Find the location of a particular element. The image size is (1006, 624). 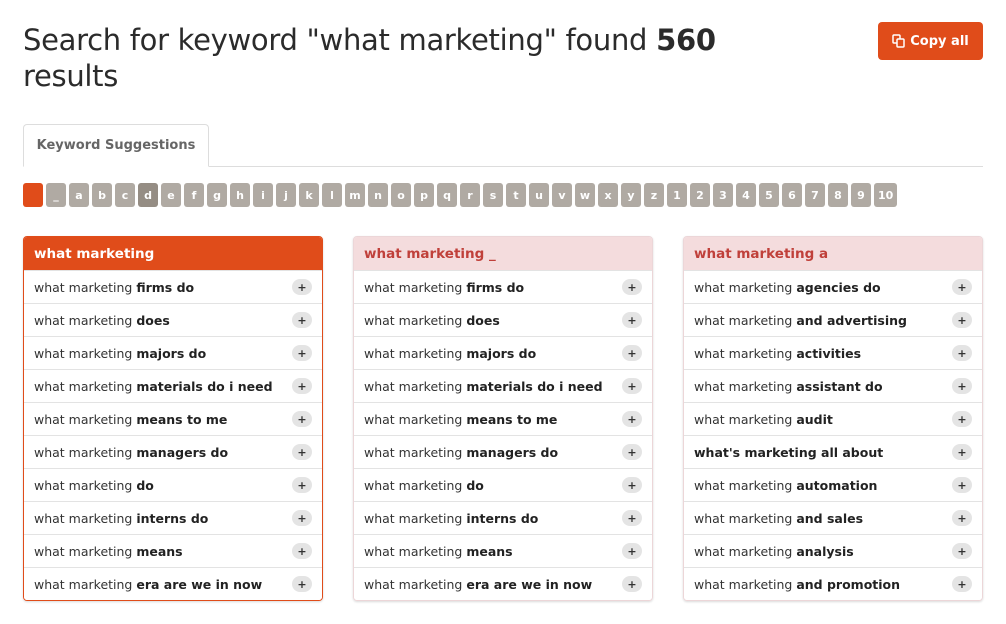

column-heading: what marketing _ is located at coordinates (503, 253).